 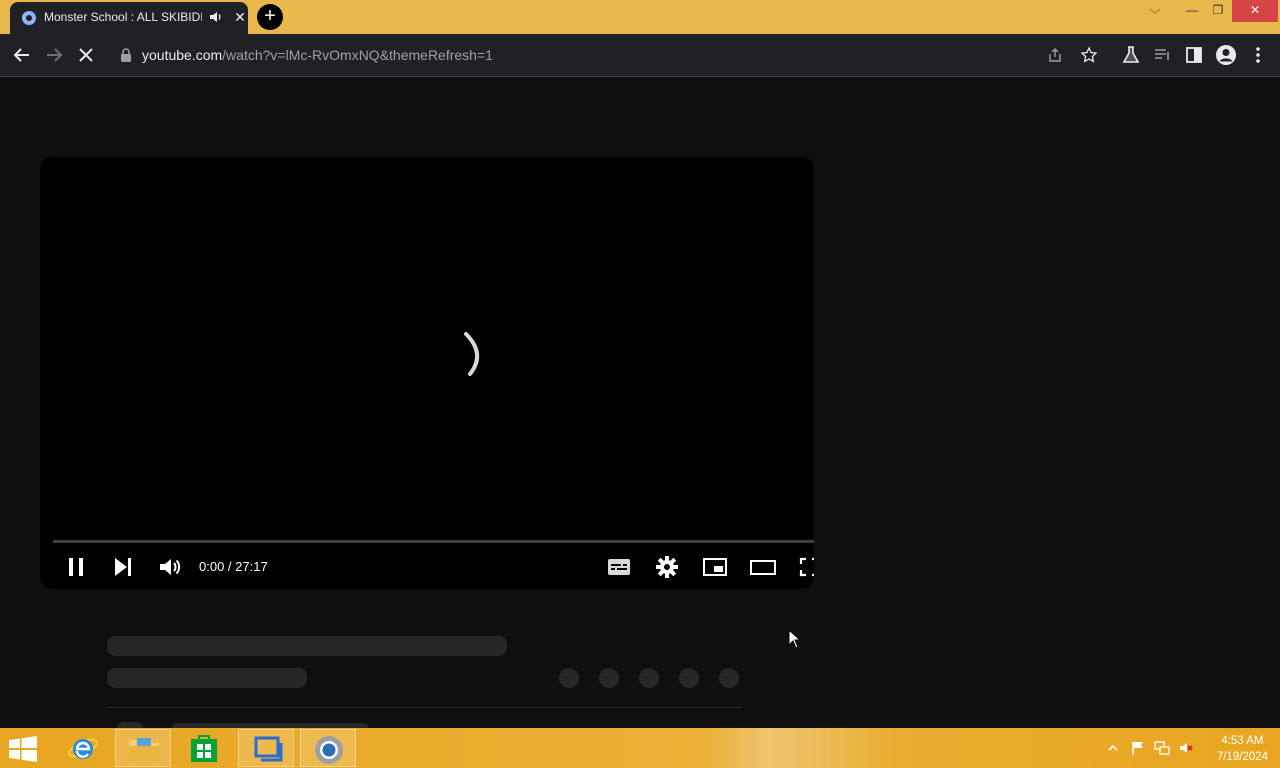 I want to click on taskbar-file-explorer, so click(x=143, y=748).